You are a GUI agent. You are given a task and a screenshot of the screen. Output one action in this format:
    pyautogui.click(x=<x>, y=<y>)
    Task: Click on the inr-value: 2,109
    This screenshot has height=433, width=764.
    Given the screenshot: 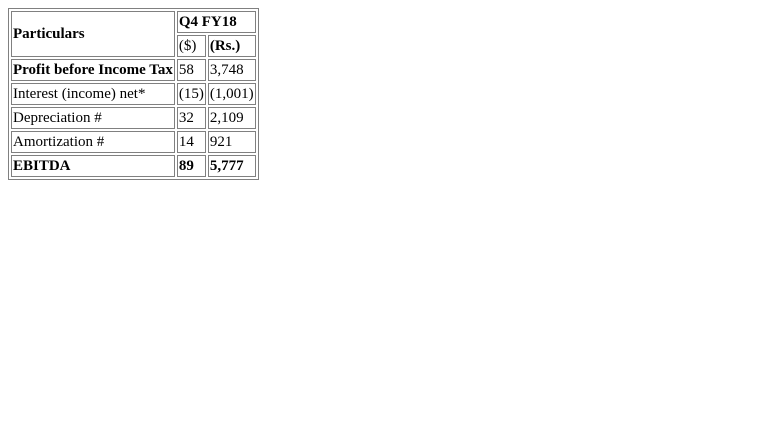 What is the action you would take?
    pyautogui.click(x=231, y=118)
    